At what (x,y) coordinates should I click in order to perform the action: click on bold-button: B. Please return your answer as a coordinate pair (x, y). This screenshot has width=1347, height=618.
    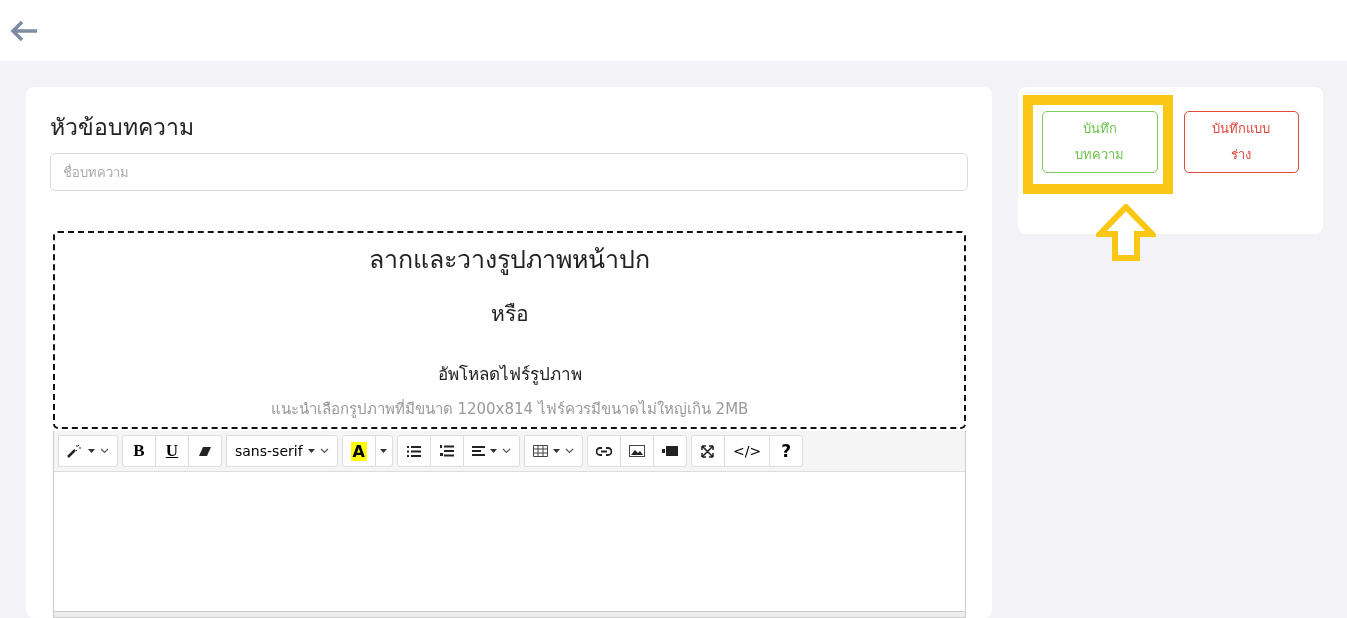
    Looking at the image, I should click on (139, 451).